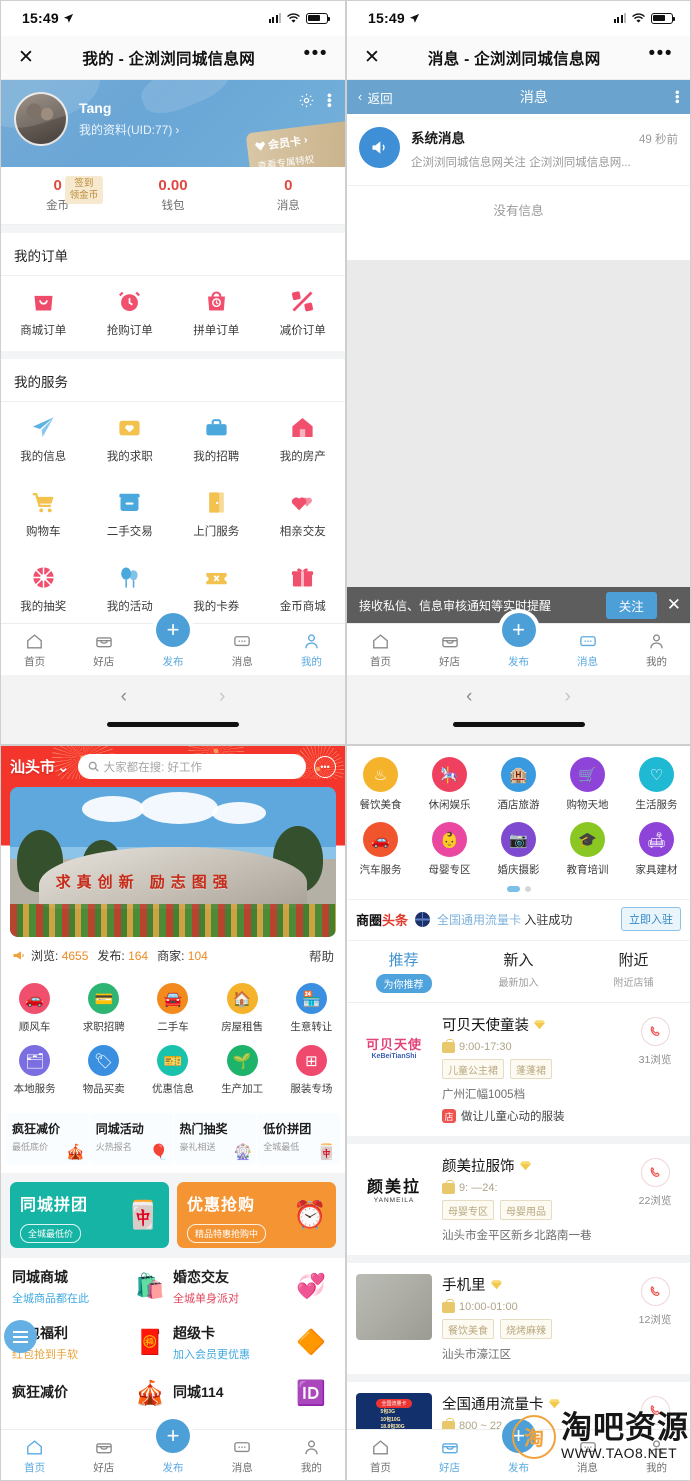 This screenshot has width=691, height=1481. I want to click on entry-row: 同城商城 全城商品都在此 🛍️ 婚恋交友 全城单身派对 💞, so click(173, 1286).